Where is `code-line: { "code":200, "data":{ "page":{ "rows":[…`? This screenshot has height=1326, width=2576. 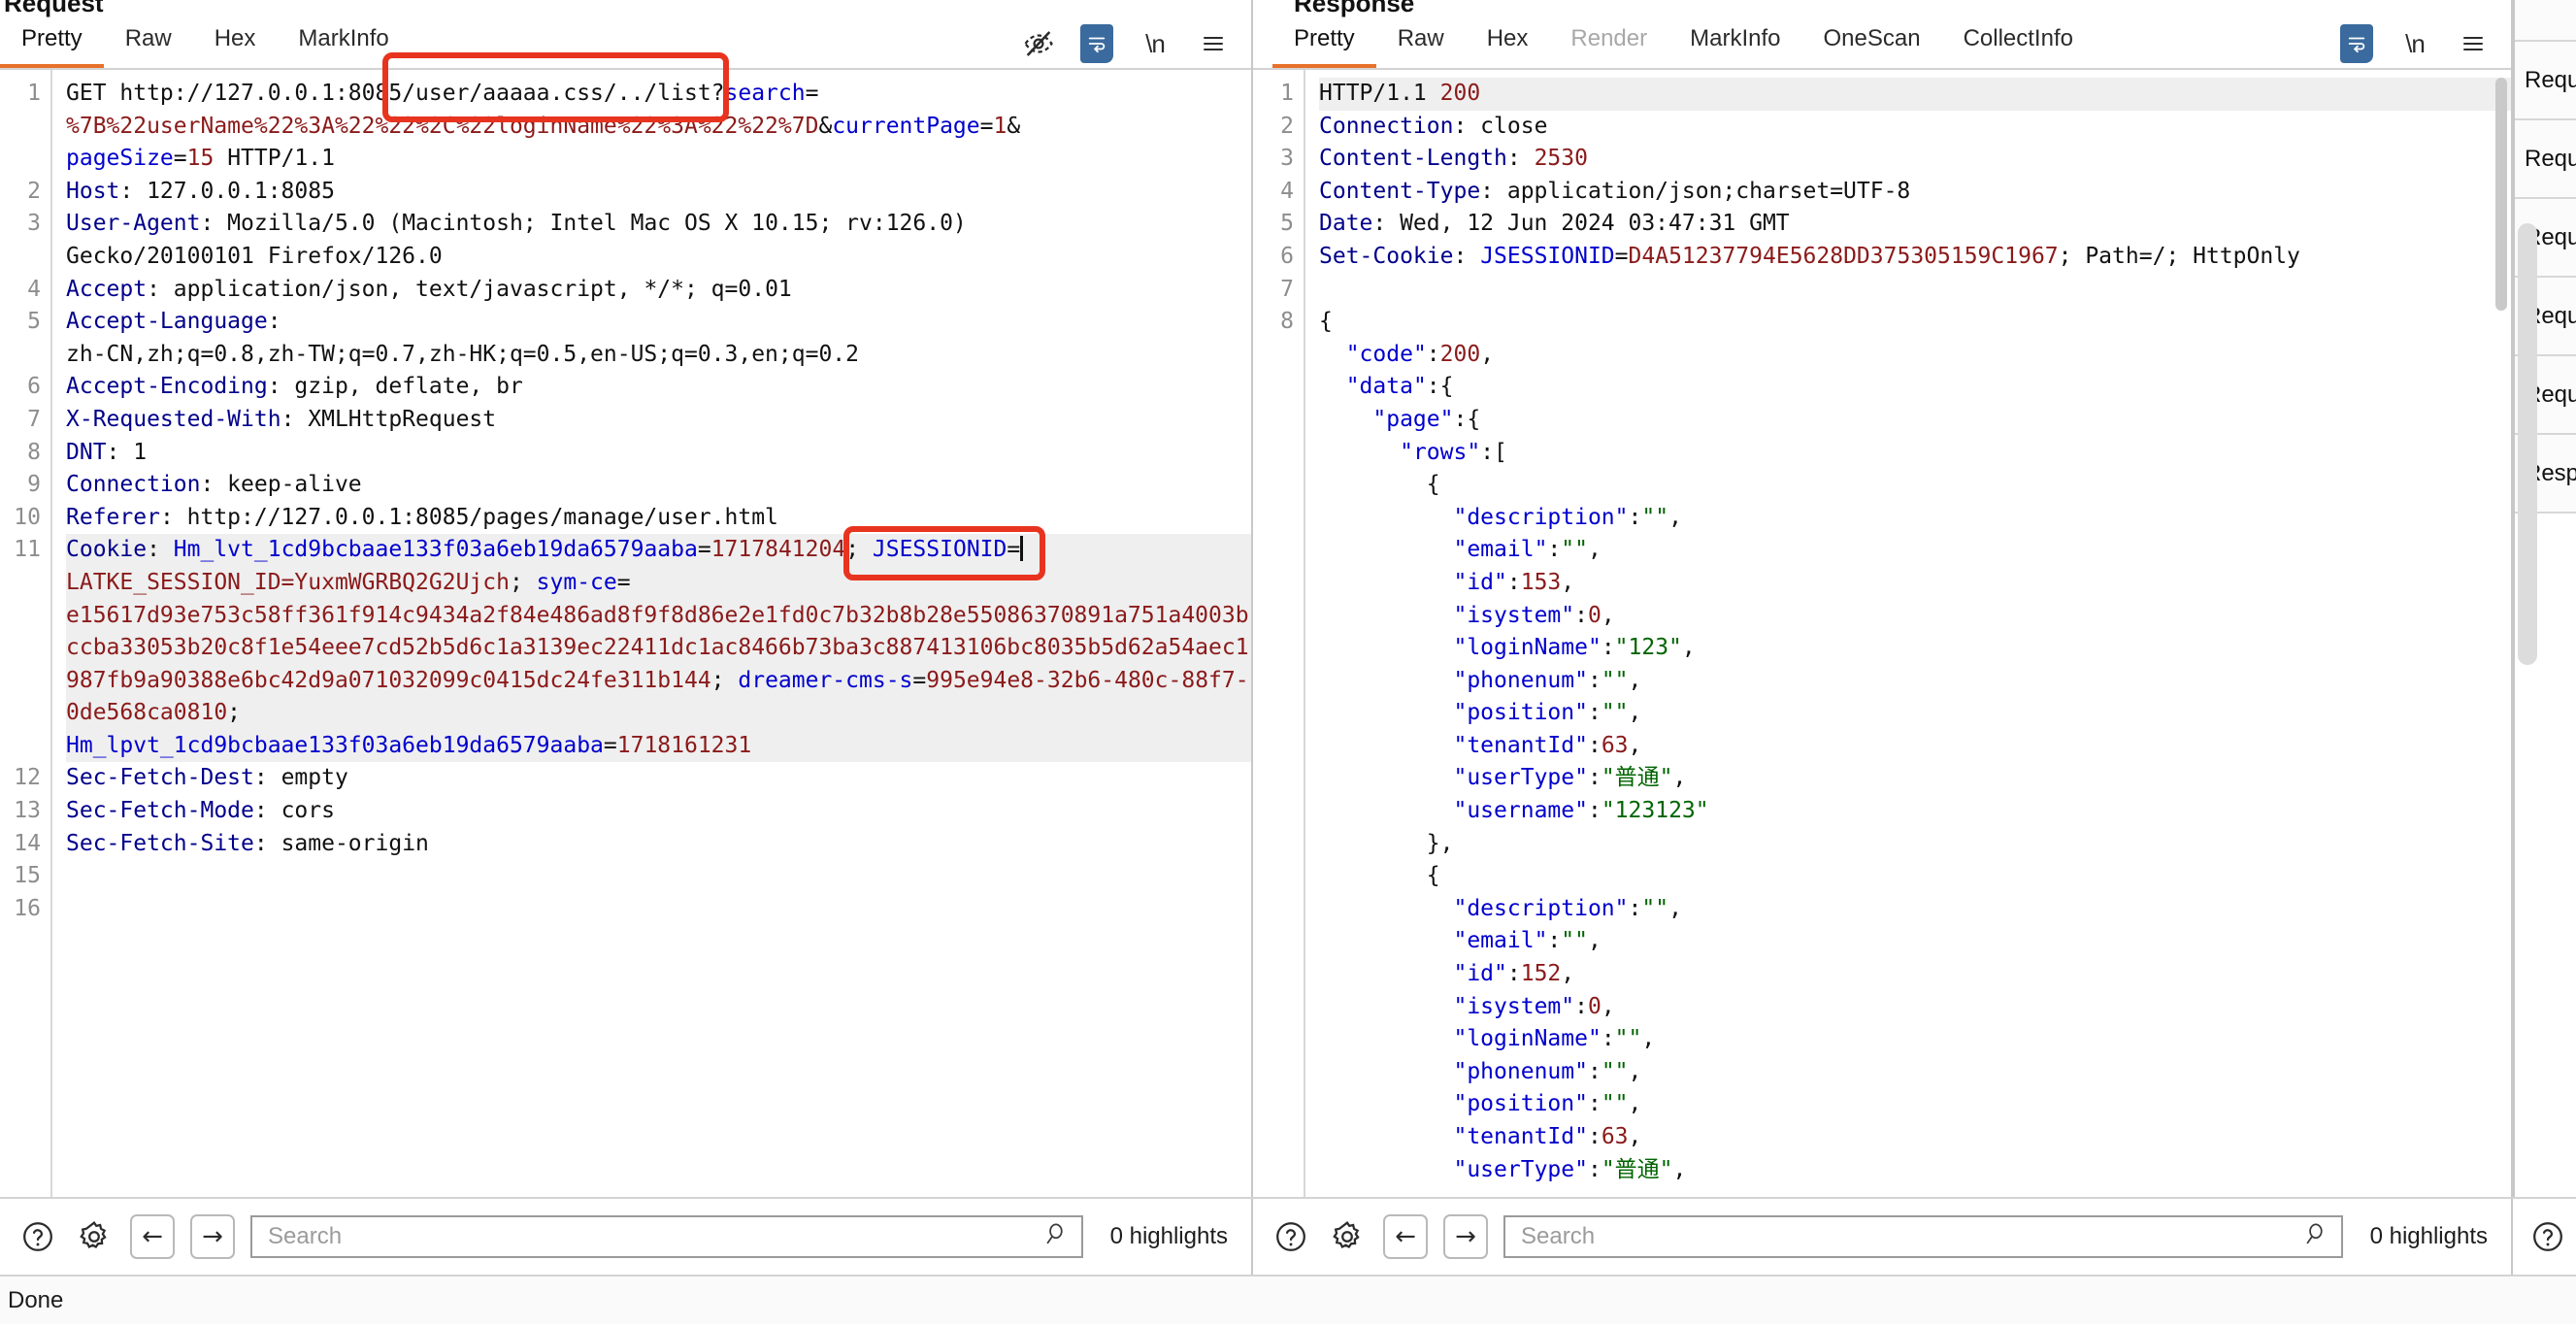 code-line: { "code":200, "data":{ "page":{ "rows":[… is located at coordinates (1514, 745).